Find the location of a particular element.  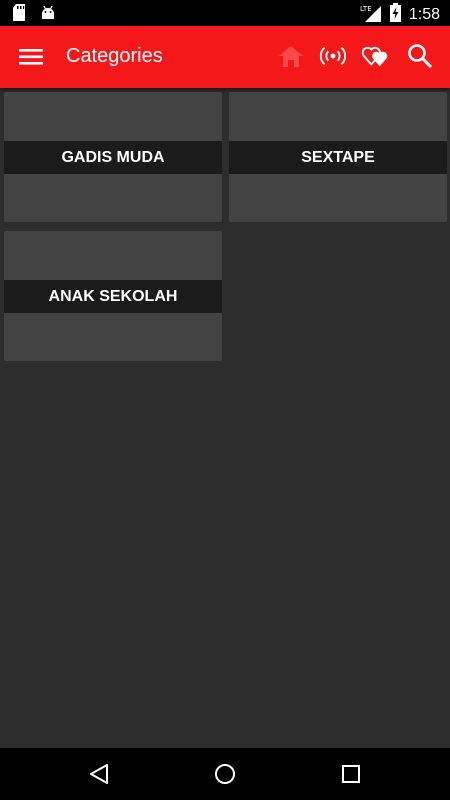

category-card: ANAK SEKOLAH is located at coordinates (113, 296).